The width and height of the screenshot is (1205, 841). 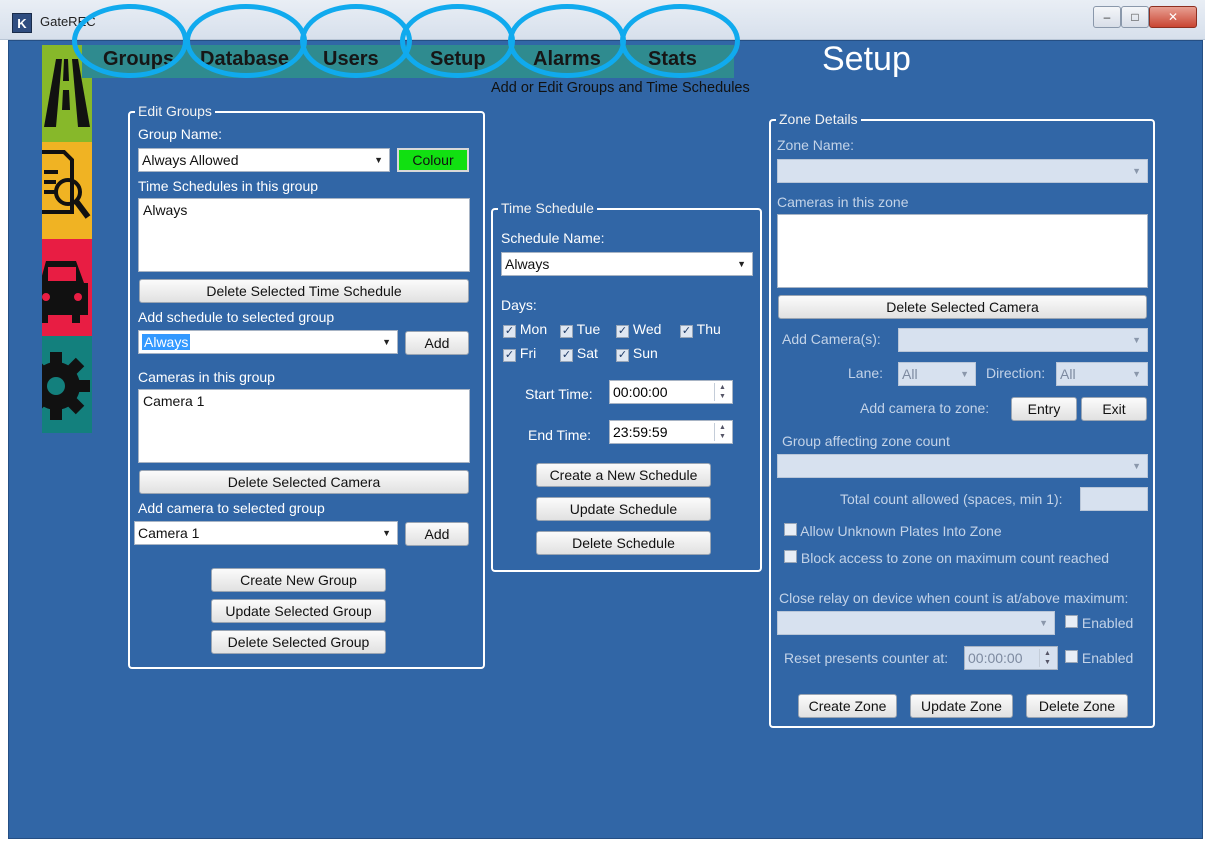 I want to click on cameras-in-group-list: Camera 1, so click(x=304, y=426).